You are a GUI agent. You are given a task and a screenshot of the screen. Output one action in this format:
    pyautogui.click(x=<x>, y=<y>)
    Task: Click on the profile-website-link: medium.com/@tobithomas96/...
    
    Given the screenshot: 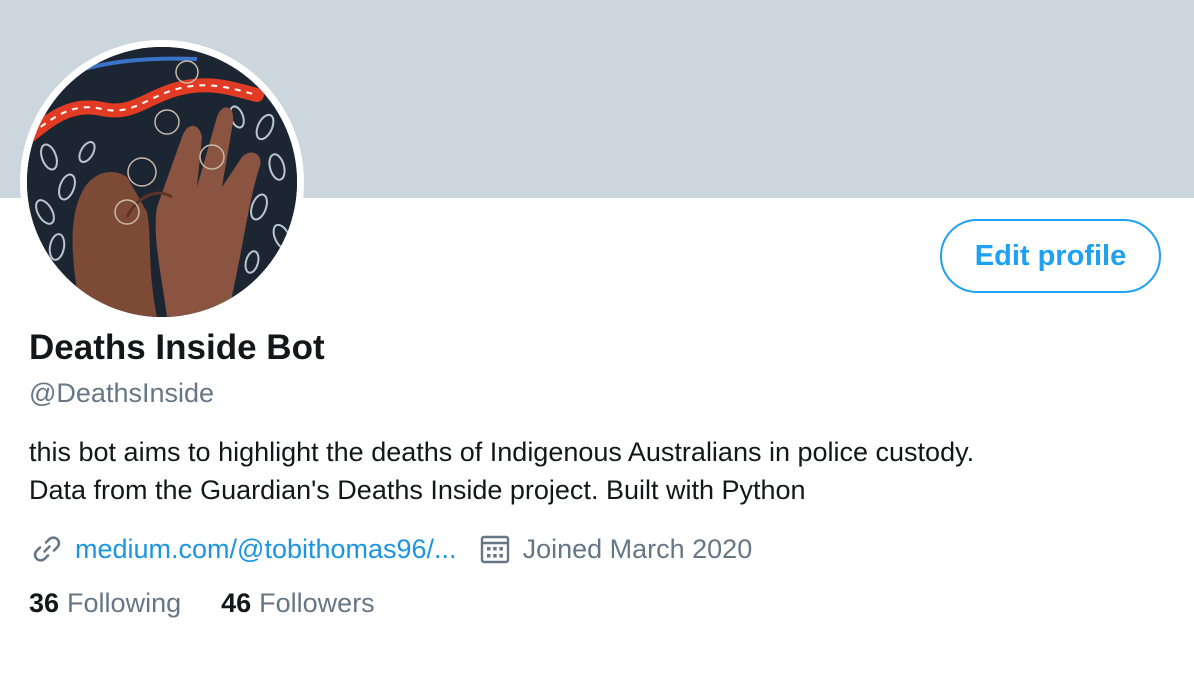 What is the action you would take?
    pyautogui.click(x=266, y=549)
    